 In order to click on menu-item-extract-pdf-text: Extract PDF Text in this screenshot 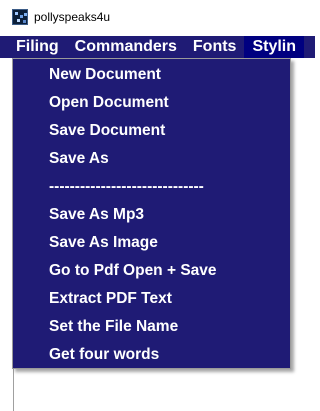, I will do `click(110, 299)`.